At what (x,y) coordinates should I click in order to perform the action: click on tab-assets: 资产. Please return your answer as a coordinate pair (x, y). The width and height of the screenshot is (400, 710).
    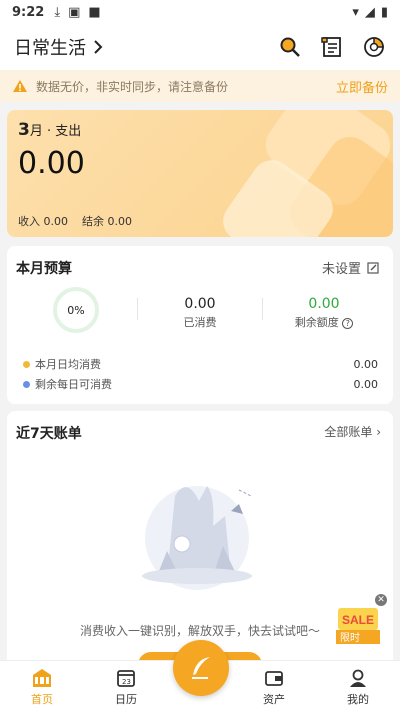
    Looking at the image, I should click on (274, 687).